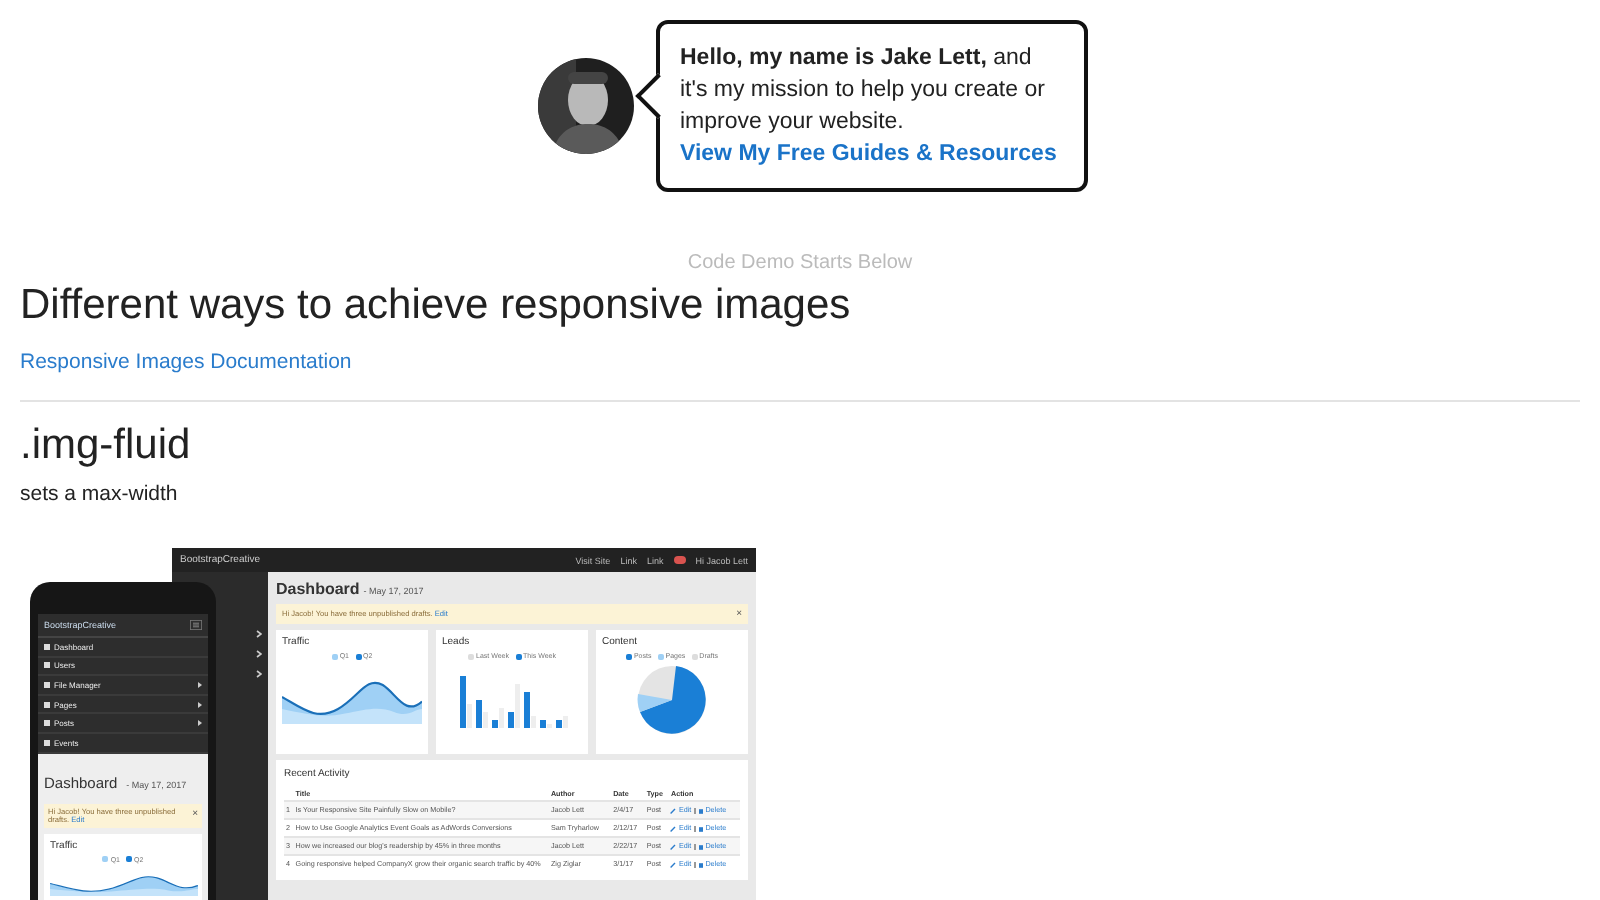 This screenshot has height=900, width=1600. What do you see at coordinates (436, 306) in the screenshot?
I see `page-heading: Different ways to achieve responsive images` at bounding box center [436, 306].